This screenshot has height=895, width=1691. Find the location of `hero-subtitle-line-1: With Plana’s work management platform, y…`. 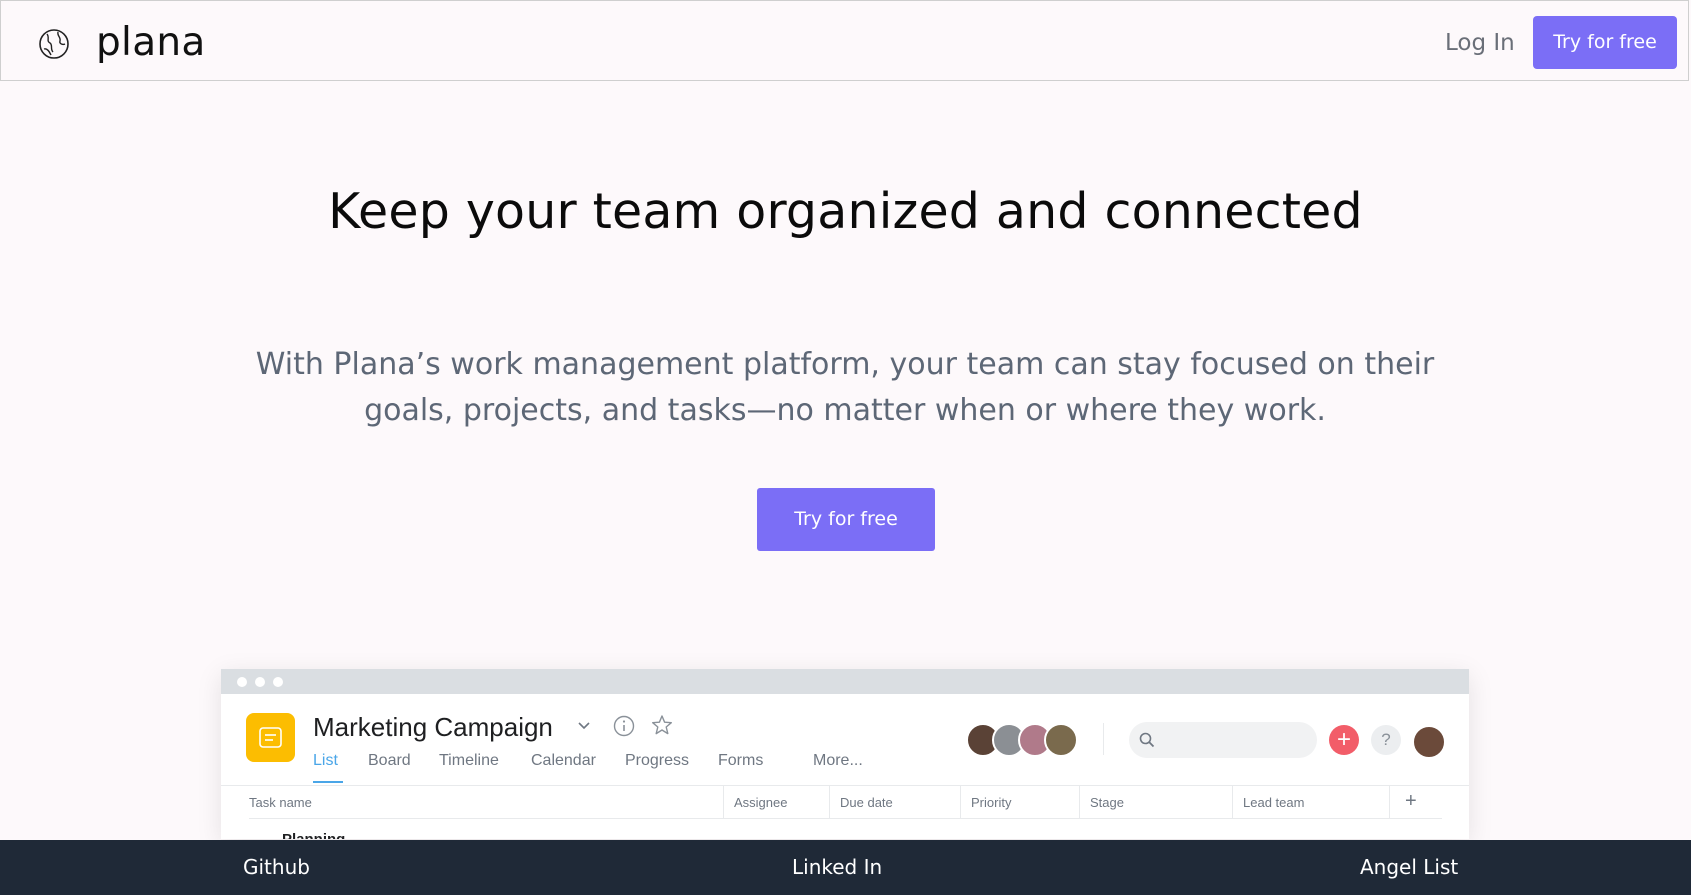

hero-subtitle-line-1: With Plana’s work management platform, y… is located at coordinates (845, 364).